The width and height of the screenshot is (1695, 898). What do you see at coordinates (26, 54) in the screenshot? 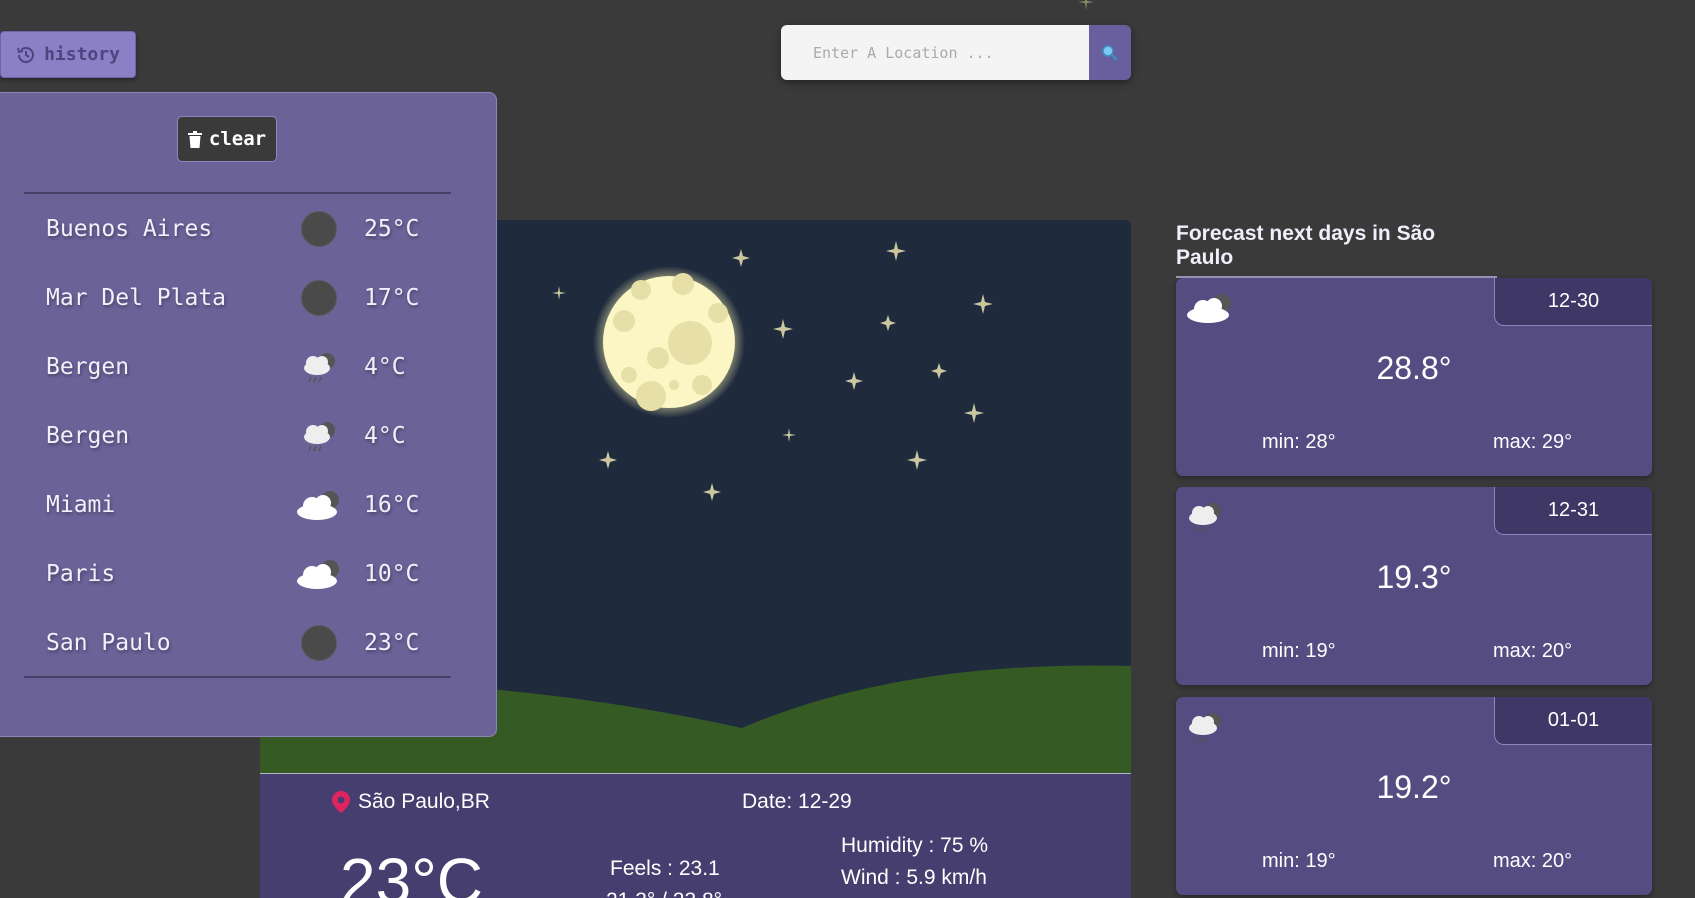
I see `history-icon` at bounding box center [26, 54].